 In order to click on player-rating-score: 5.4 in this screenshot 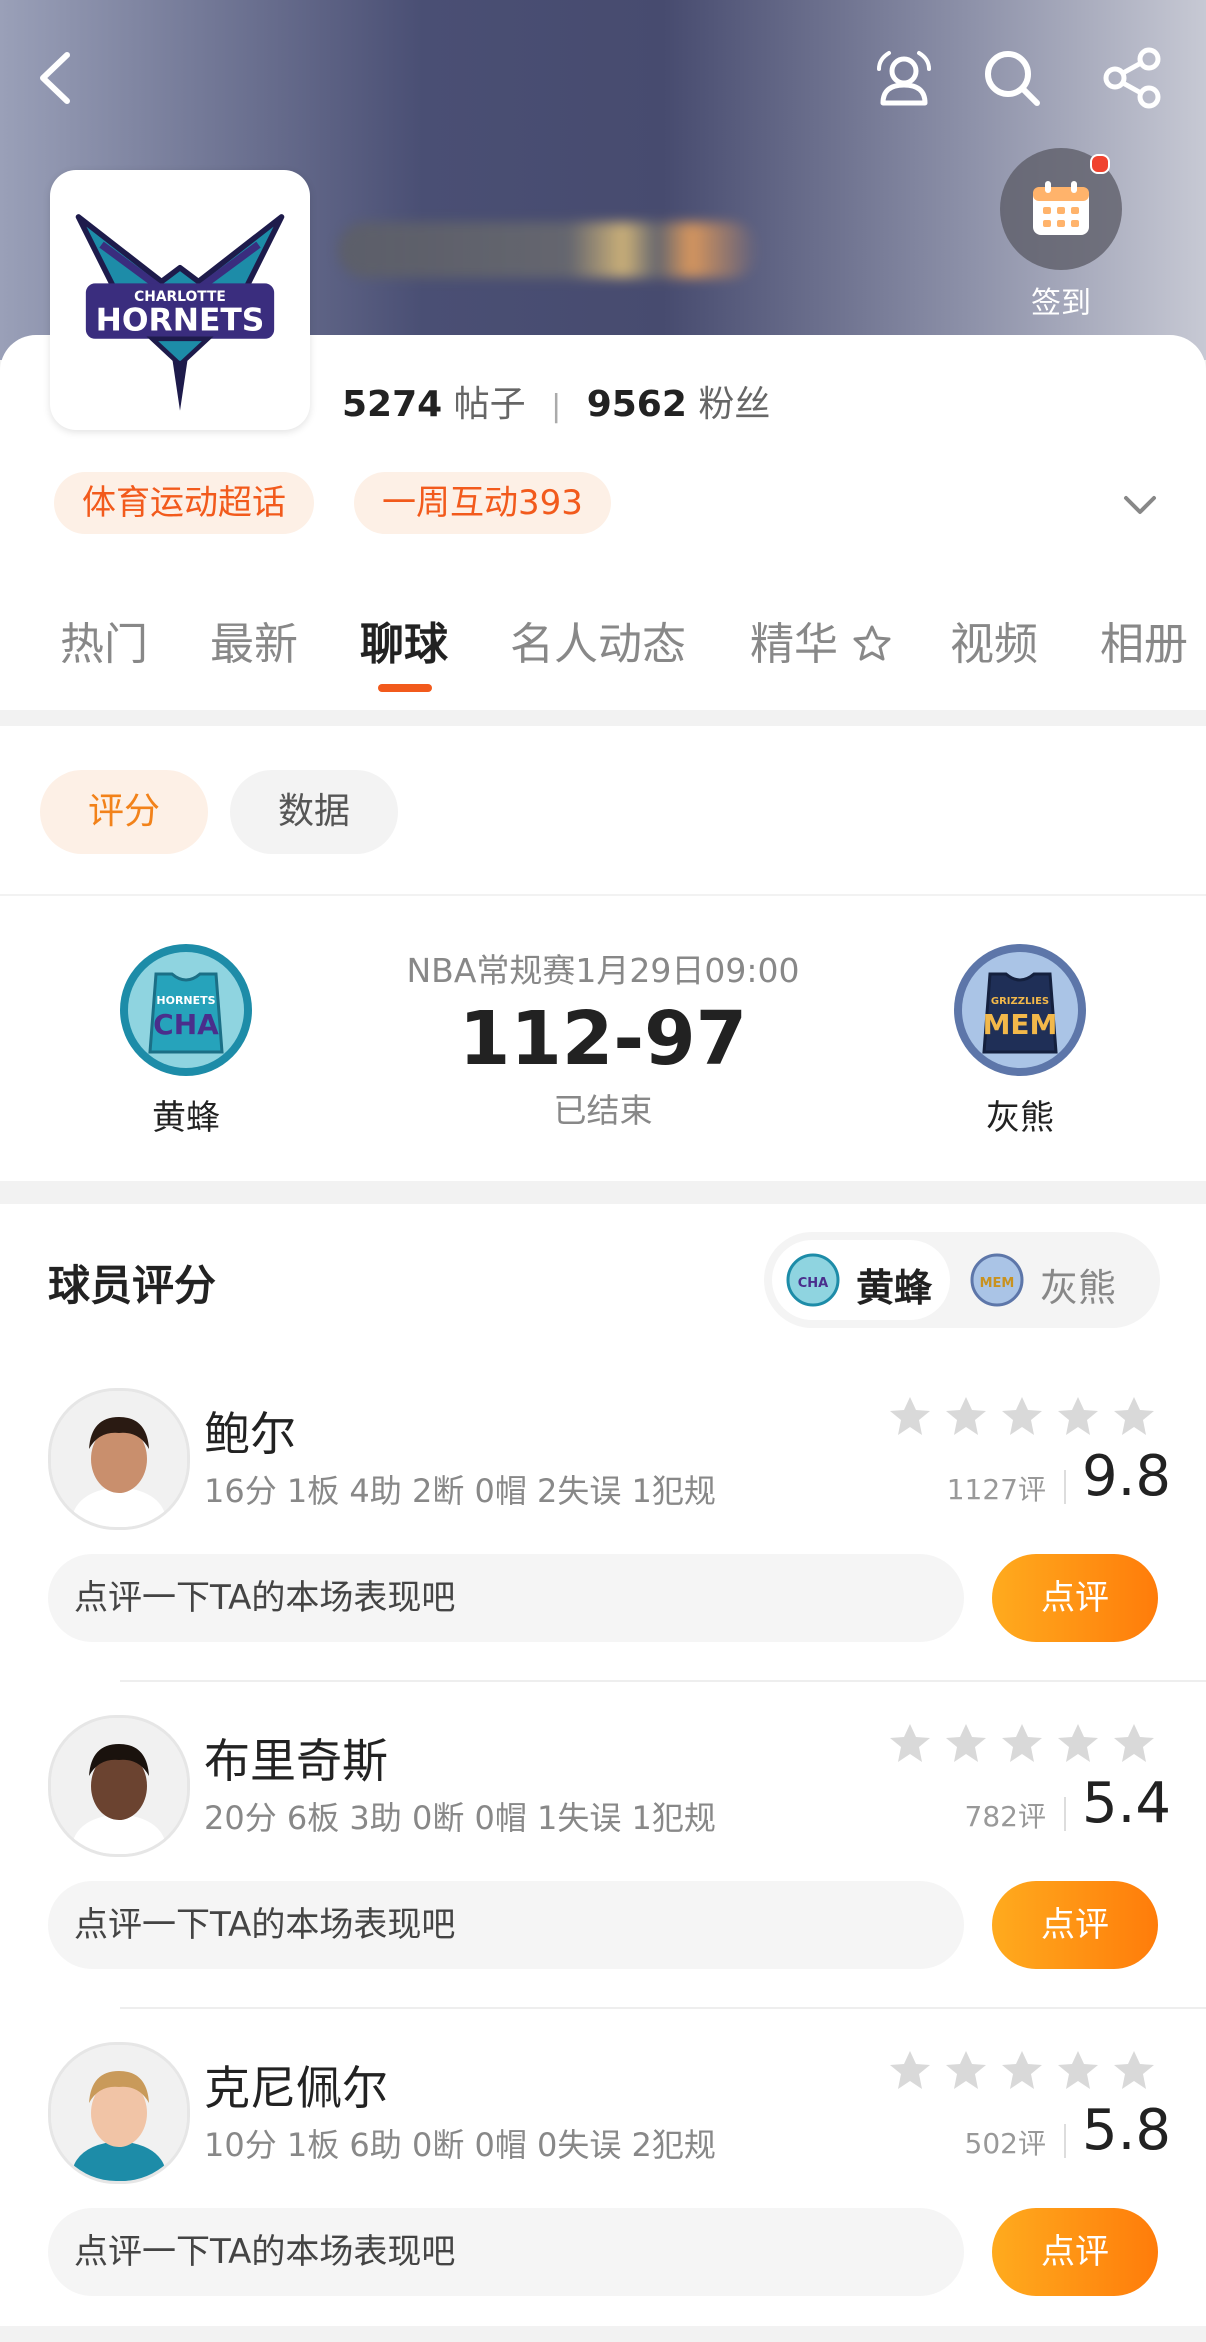, I will do `click(1127, 1803)`.